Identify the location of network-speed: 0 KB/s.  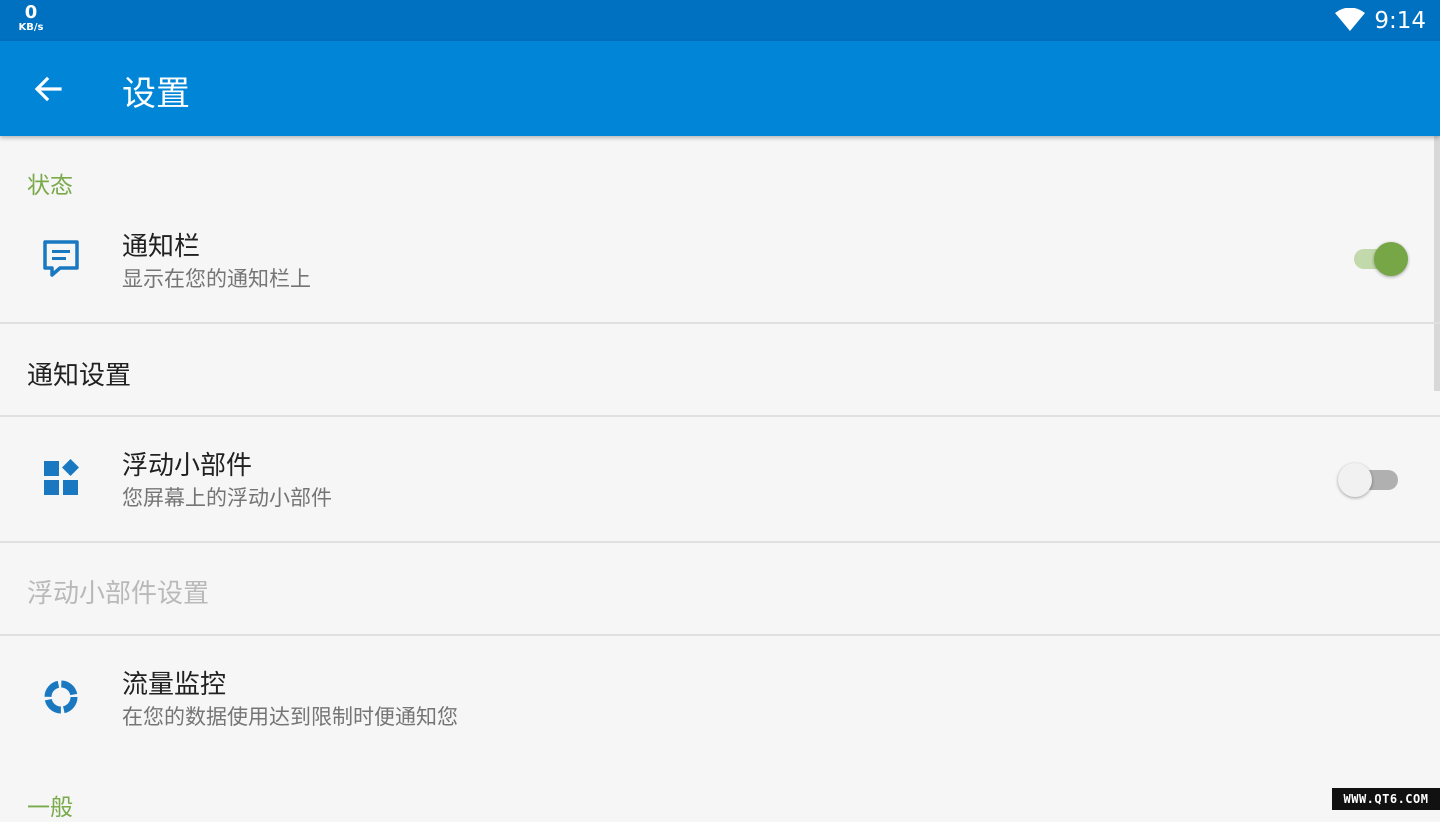
(31, 18).